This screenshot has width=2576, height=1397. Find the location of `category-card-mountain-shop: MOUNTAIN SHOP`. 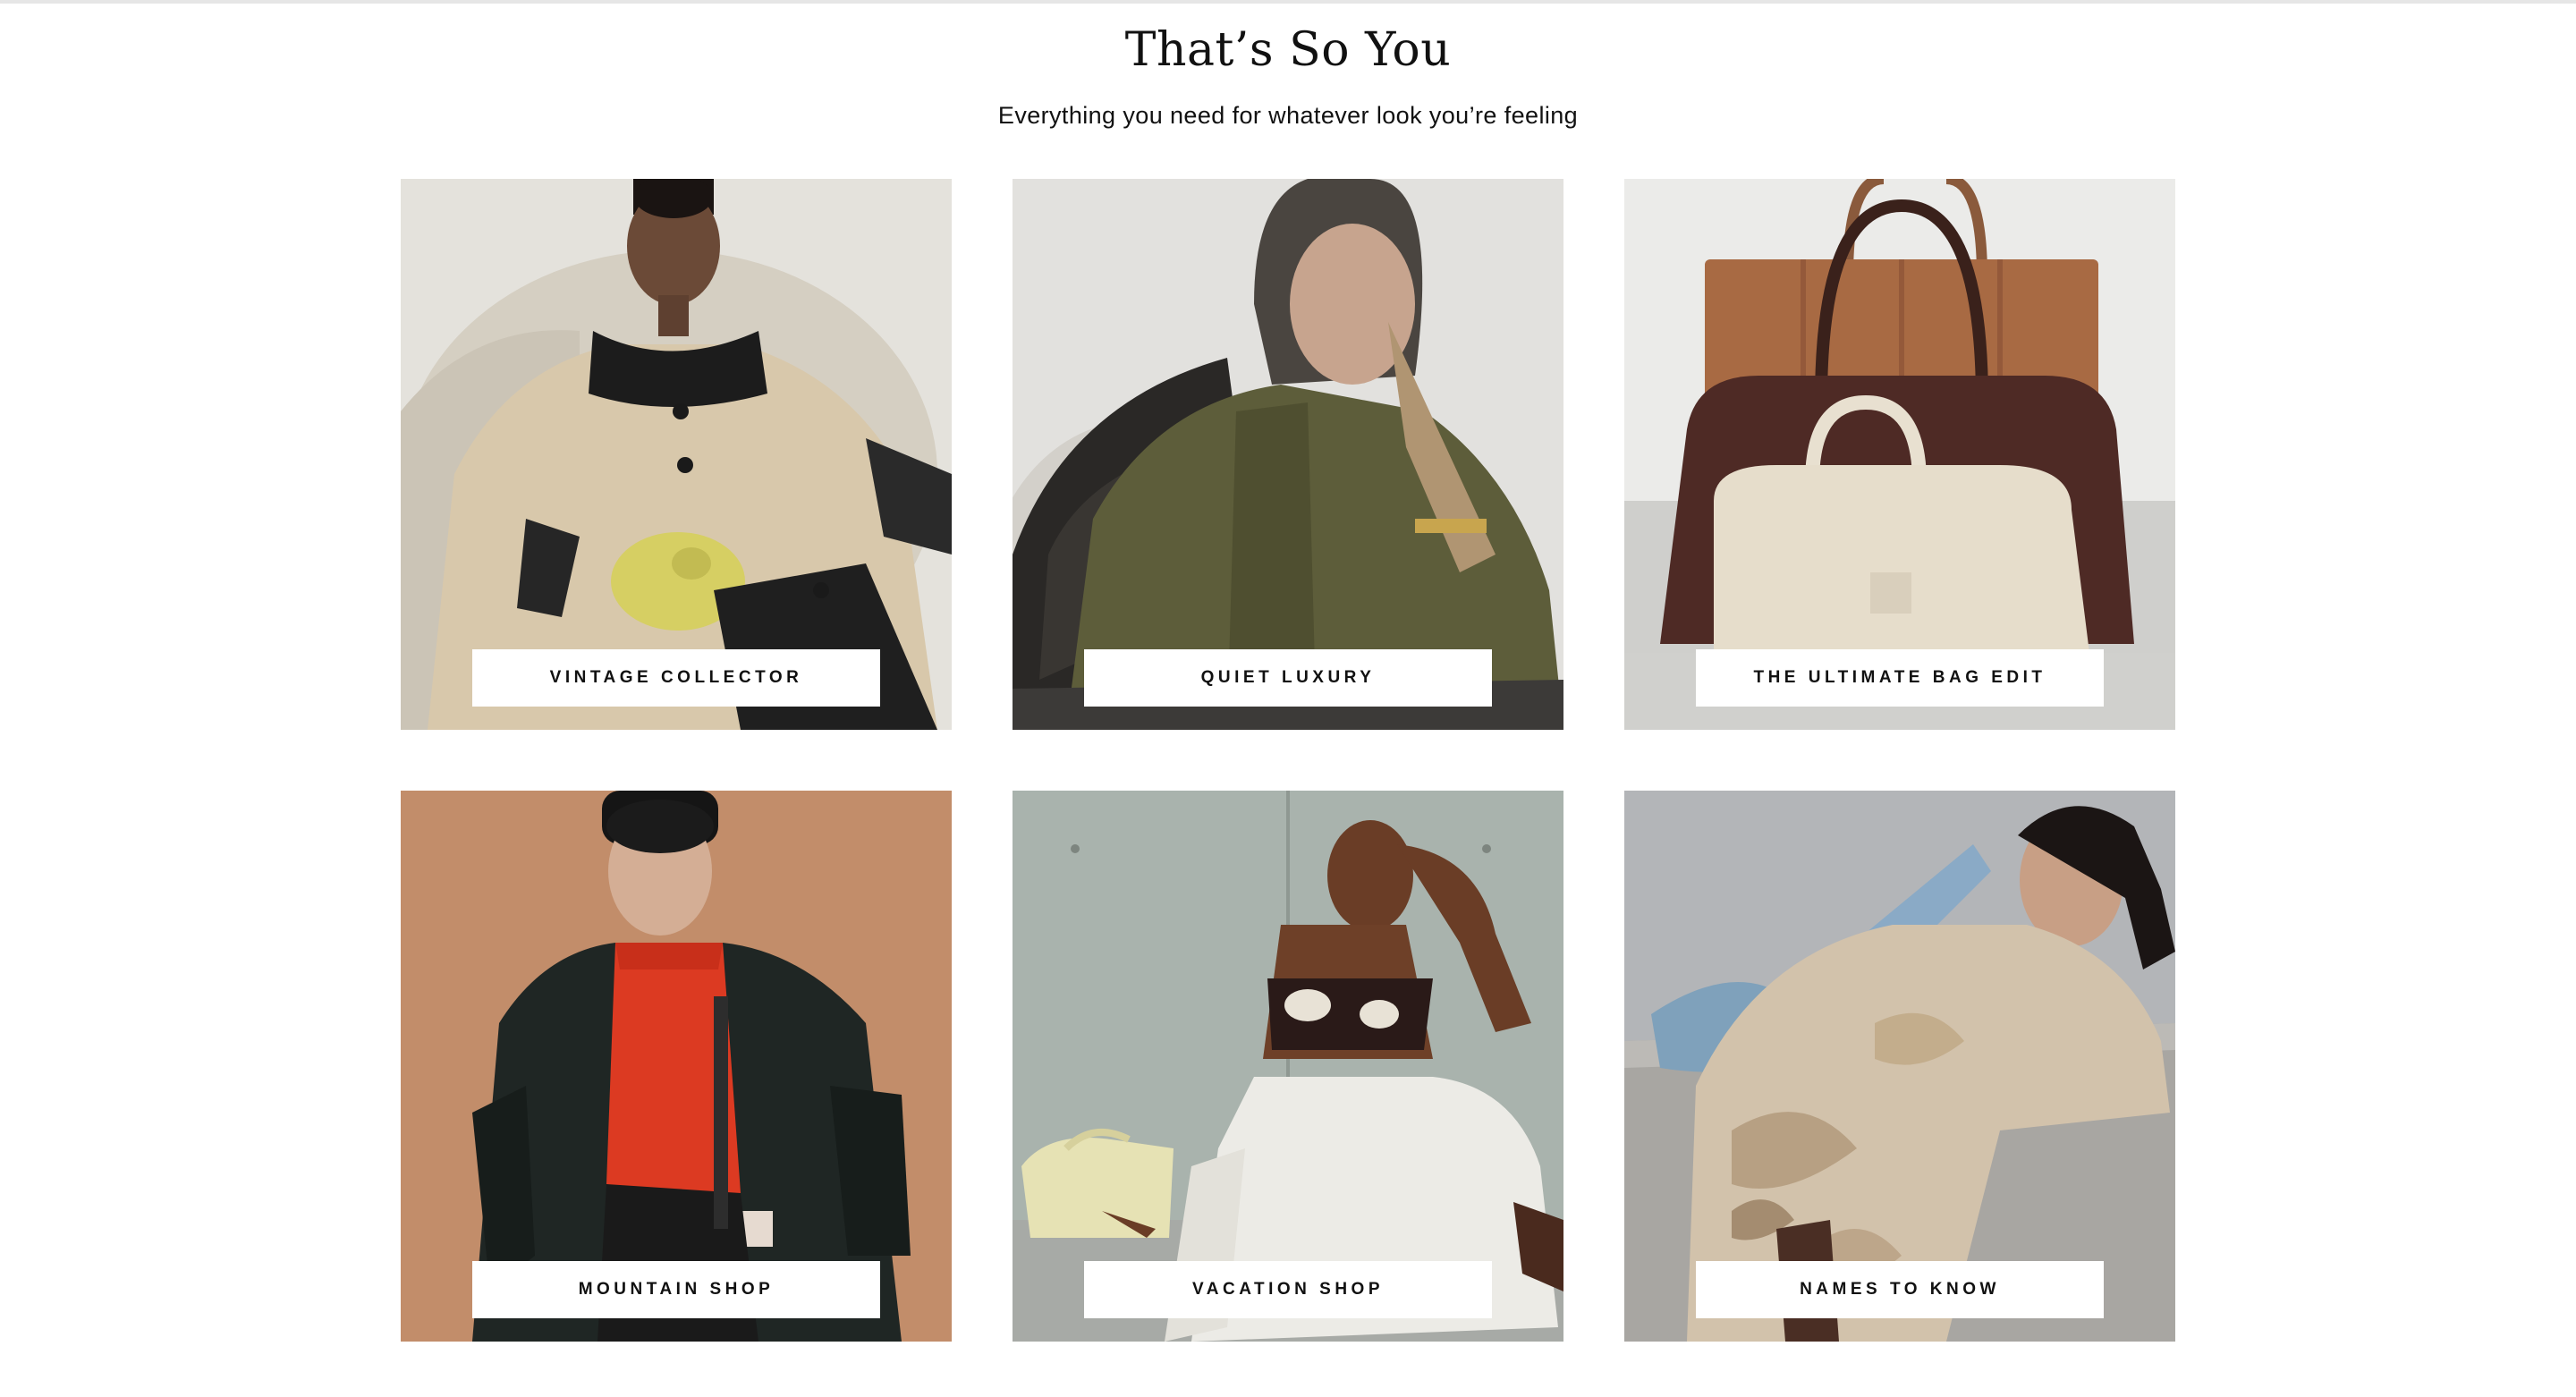

category-card-mountain-shop: MOUNTAIN SHOP is located at coordinates (676, 1067).